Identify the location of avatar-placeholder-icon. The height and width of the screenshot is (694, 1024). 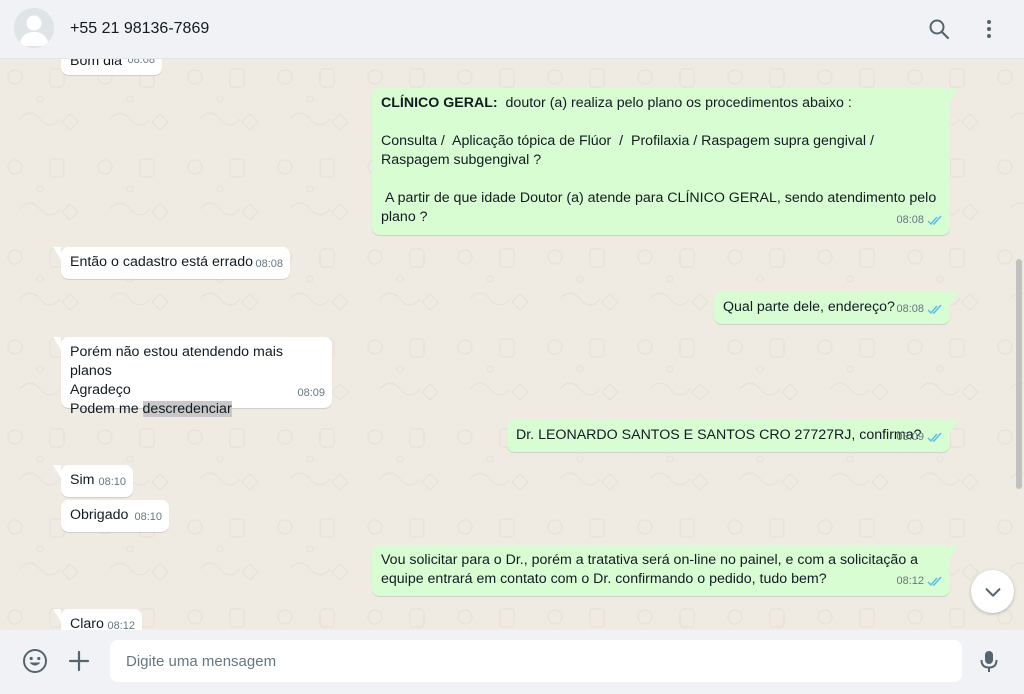
(34, 28).